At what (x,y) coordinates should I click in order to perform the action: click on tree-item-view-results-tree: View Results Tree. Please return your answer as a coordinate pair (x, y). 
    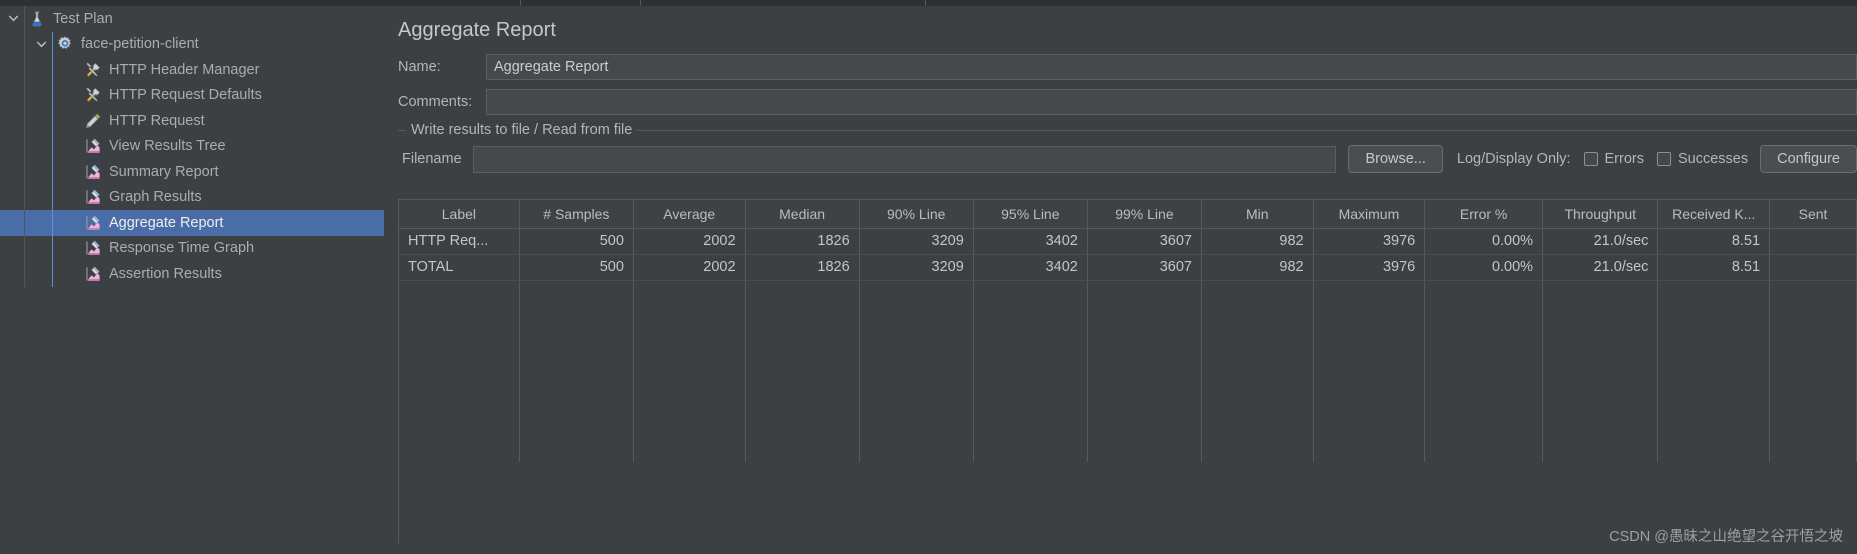
    Looking at the image, I should click on (192, 147).